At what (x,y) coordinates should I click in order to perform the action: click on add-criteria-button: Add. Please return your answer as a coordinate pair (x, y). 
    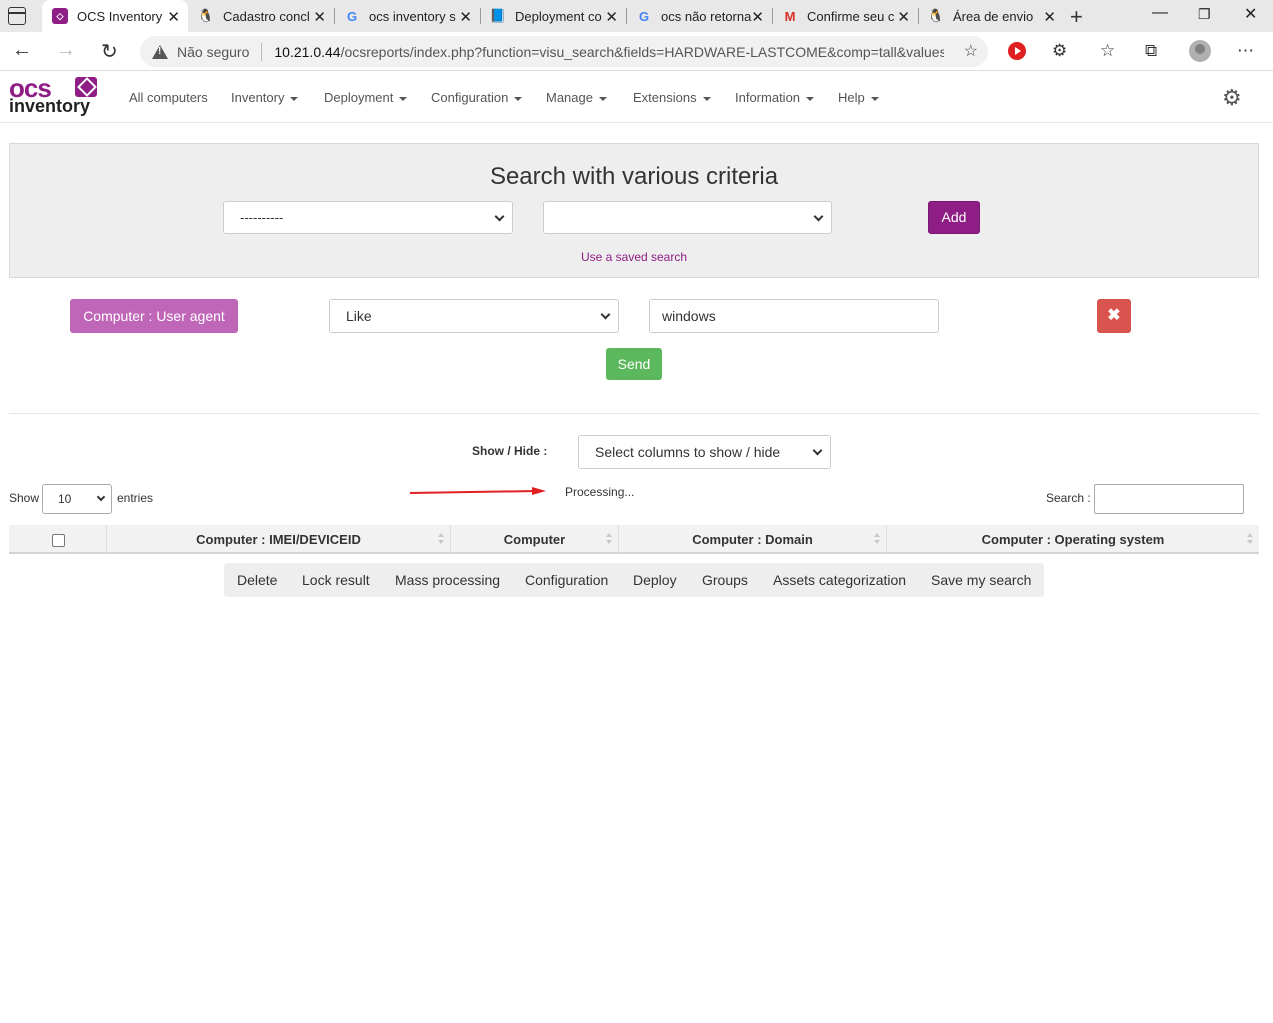
    Looking at the image, I should click on (954, 217).